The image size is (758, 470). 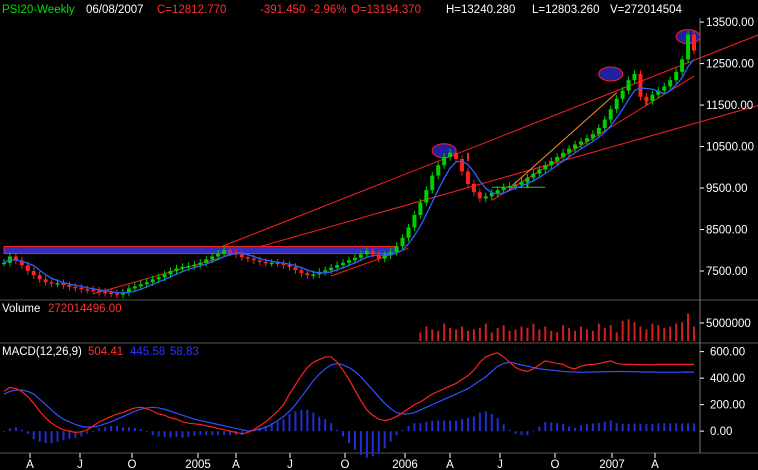 What do you see at coordinates (345, 464) in the screenshot?
I see `x-tick-label: O` at bounding box center [345, 464].